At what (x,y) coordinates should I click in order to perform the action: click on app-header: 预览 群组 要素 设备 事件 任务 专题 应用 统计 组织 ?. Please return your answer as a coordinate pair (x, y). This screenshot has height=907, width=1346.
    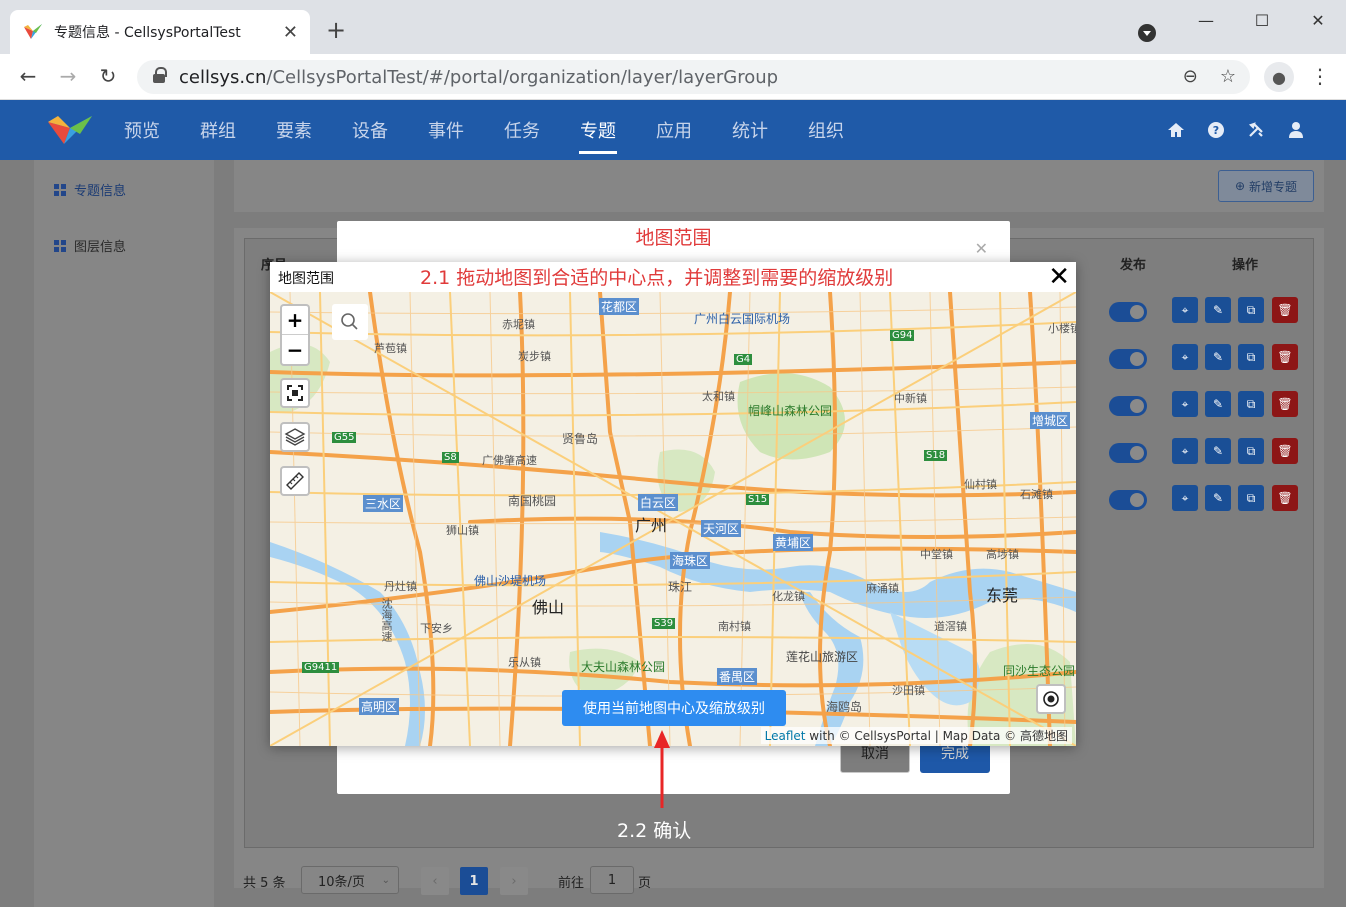
    Looking at the image, I should click on (673, 130).